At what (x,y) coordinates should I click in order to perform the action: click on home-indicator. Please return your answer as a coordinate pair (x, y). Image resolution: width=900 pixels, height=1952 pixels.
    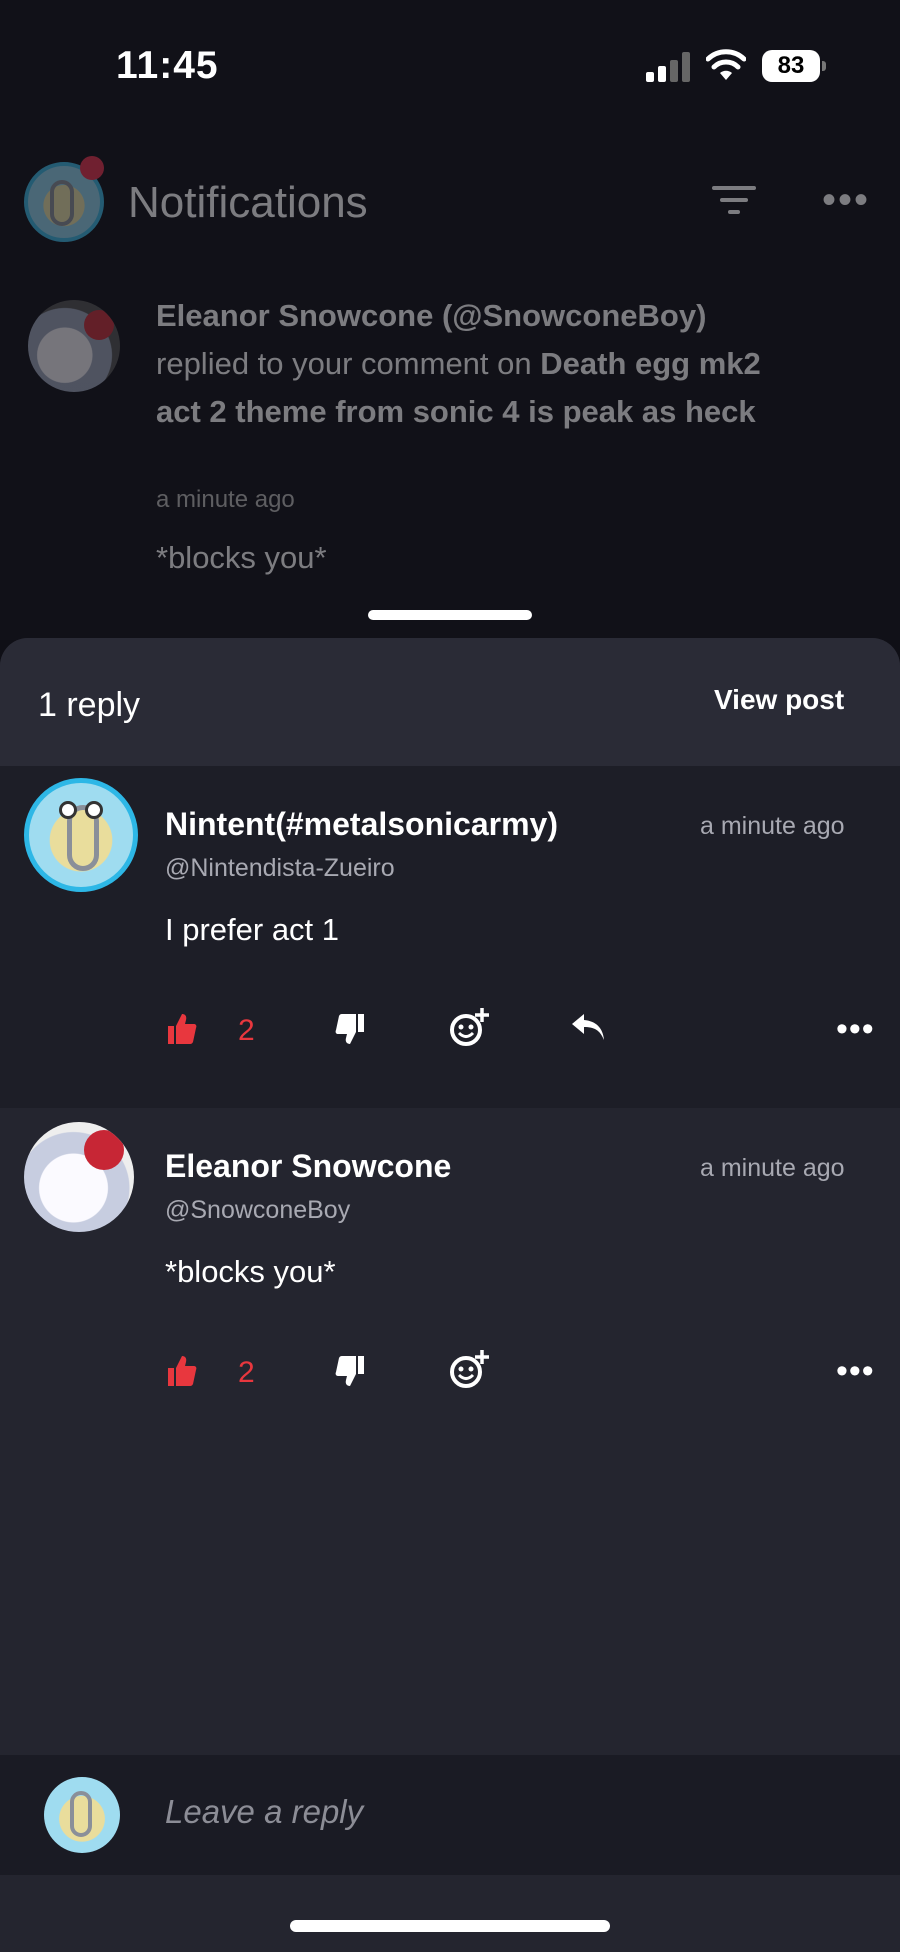
    Looking at the image, I should click on (450, 1926).